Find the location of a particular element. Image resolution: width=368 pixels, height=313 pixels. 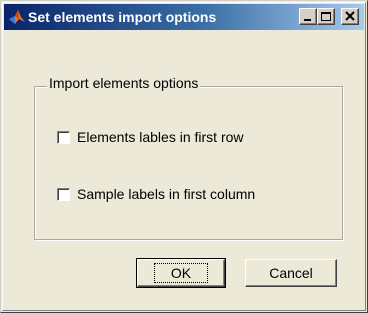

maximize-button is located at coordinates (326, 16).